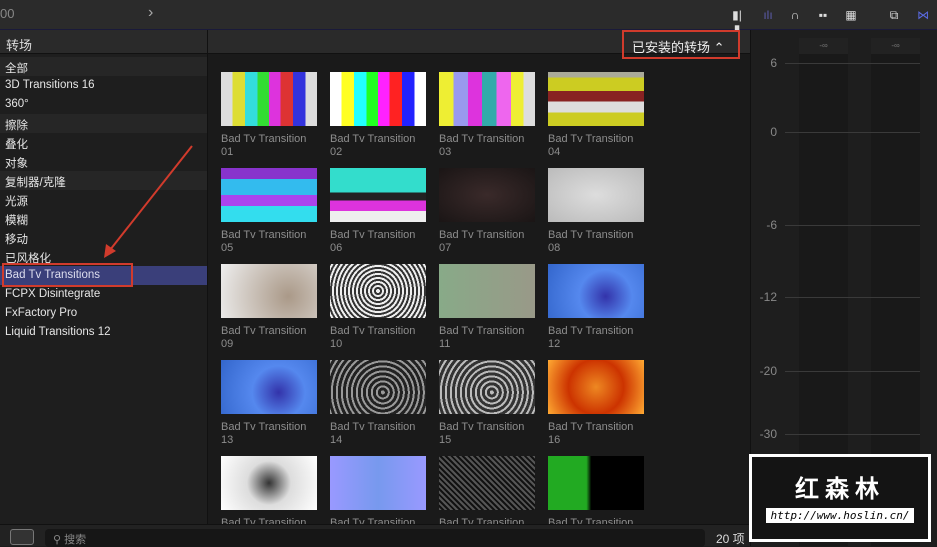  I want to click on watermark-url: http://www.hoslin.cn/, so click(840, 515).